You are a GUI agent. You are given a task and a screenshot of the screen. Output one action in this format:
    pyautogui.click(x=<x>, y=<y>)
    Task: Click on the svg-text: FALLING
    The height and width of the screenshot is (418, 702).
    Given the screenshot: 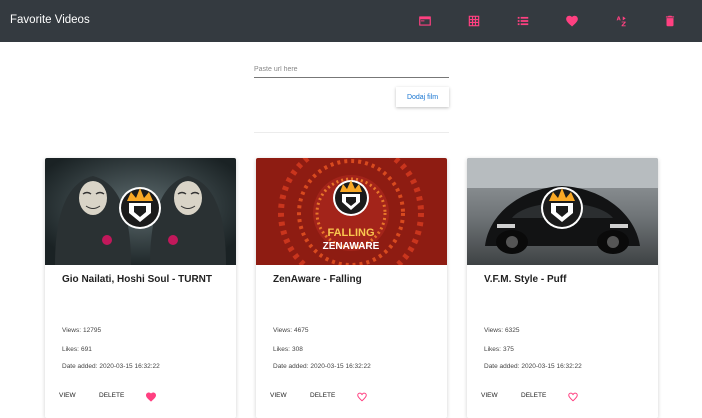 What is the action you would take?
    pyautogui.click(x=350, y=233)
    